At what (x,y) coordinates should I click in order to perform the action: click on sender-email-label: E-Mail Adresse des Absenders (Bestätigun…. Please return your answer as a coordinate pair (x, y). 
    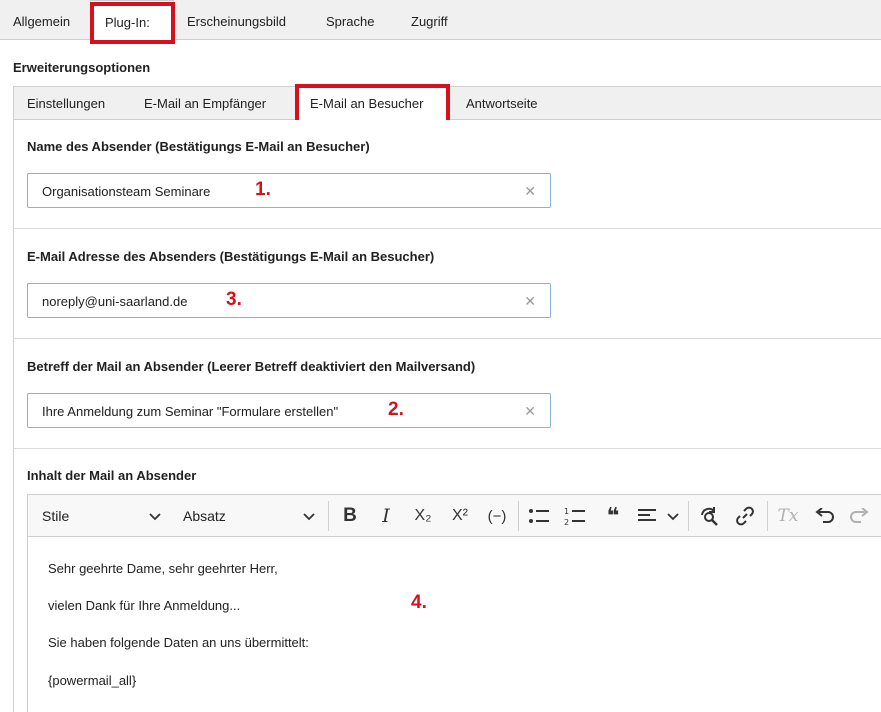
    Looking at the image, I should click on (231, 256).